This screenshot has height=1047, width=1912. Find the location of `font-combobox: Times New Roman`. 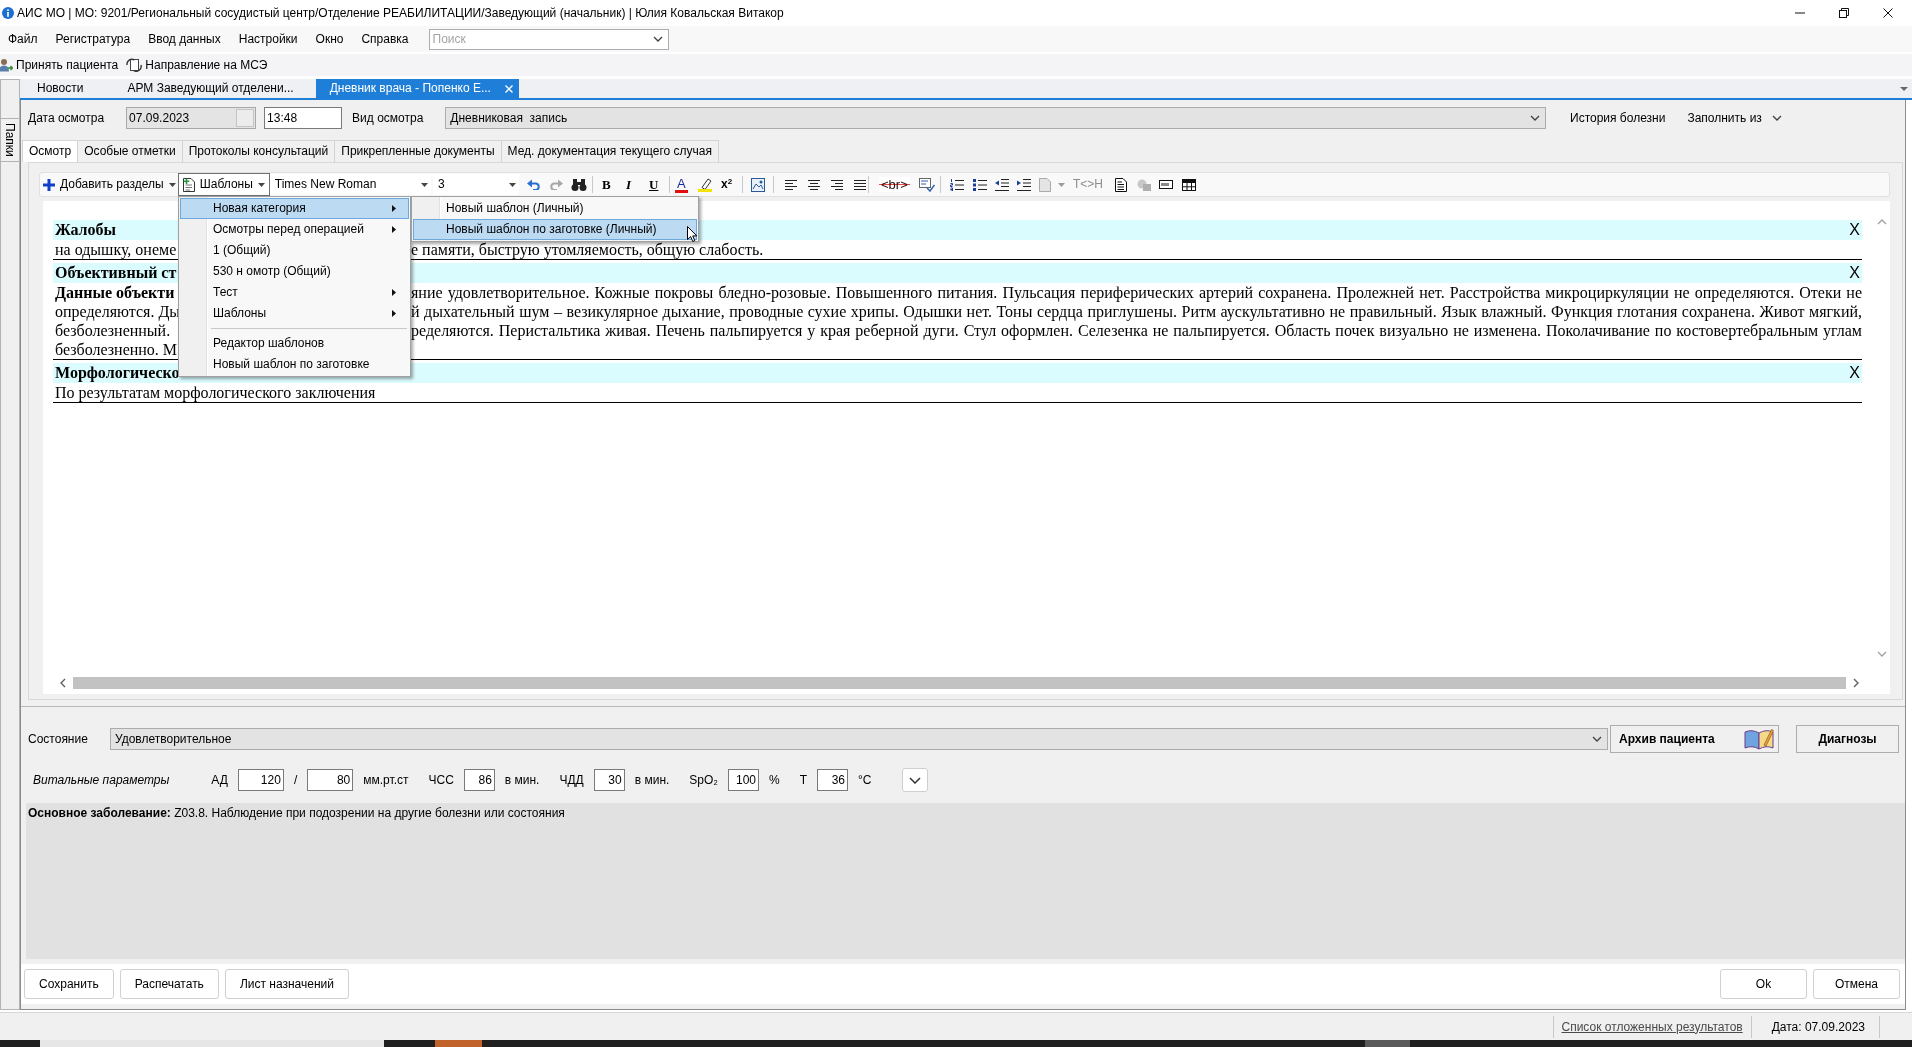

font-combobox: Times New Roman is located at coordinates (350, 184).